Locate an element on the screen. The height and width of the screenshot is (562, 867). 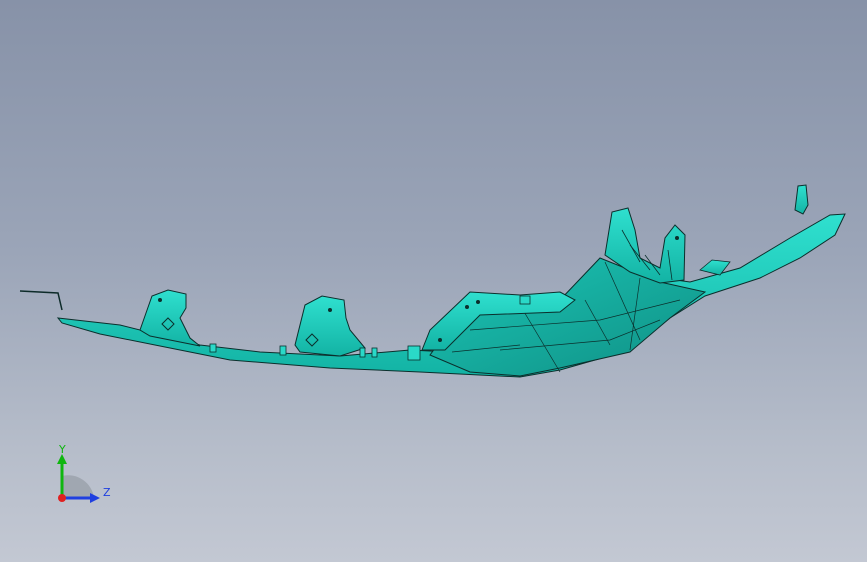
axis-y-label: Y is located at coordinates (62, 449).